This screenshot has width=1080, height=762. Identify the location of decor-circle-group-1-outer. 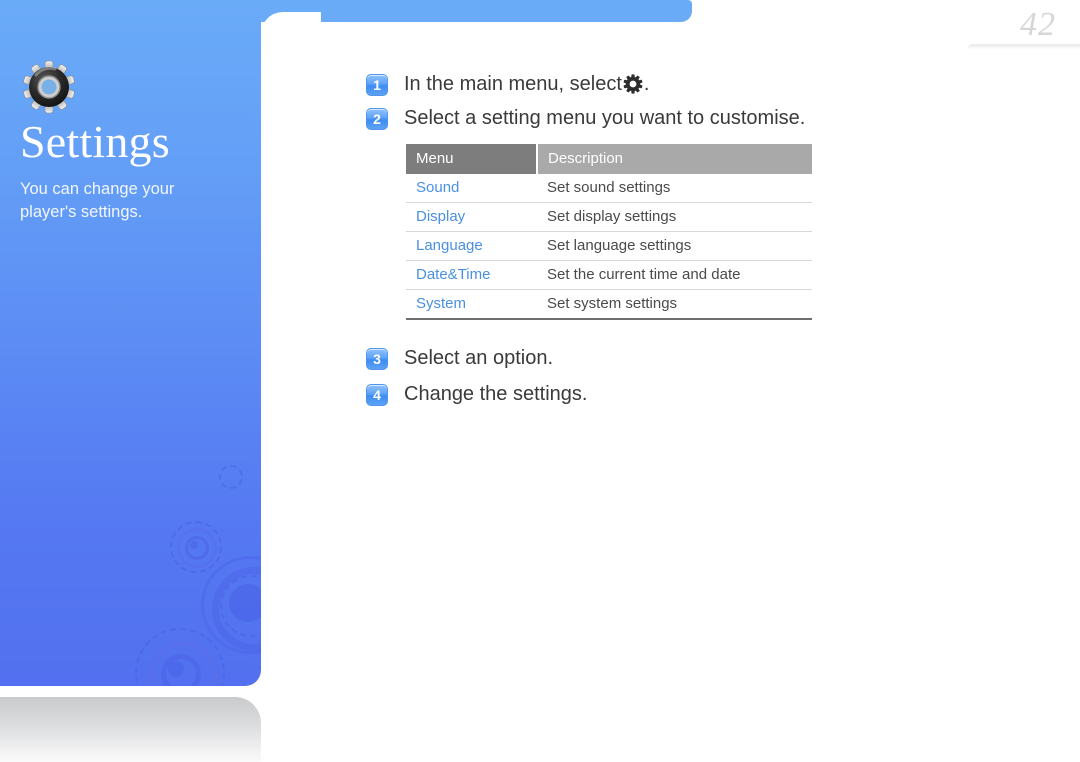
(196, 547).